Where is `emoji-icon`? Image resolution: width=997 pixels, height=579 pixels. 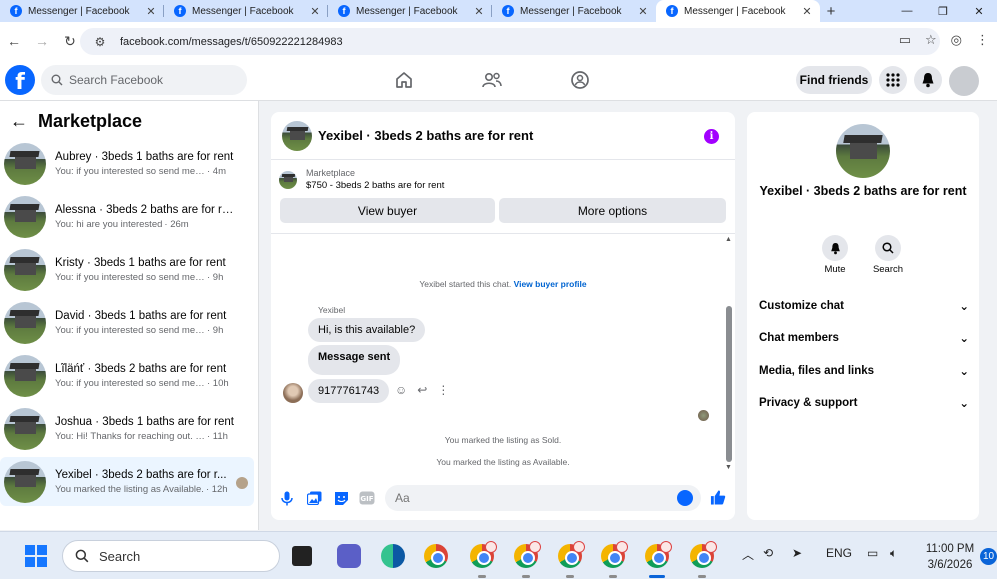
emoji-icon is located at coordinates (685, 498).